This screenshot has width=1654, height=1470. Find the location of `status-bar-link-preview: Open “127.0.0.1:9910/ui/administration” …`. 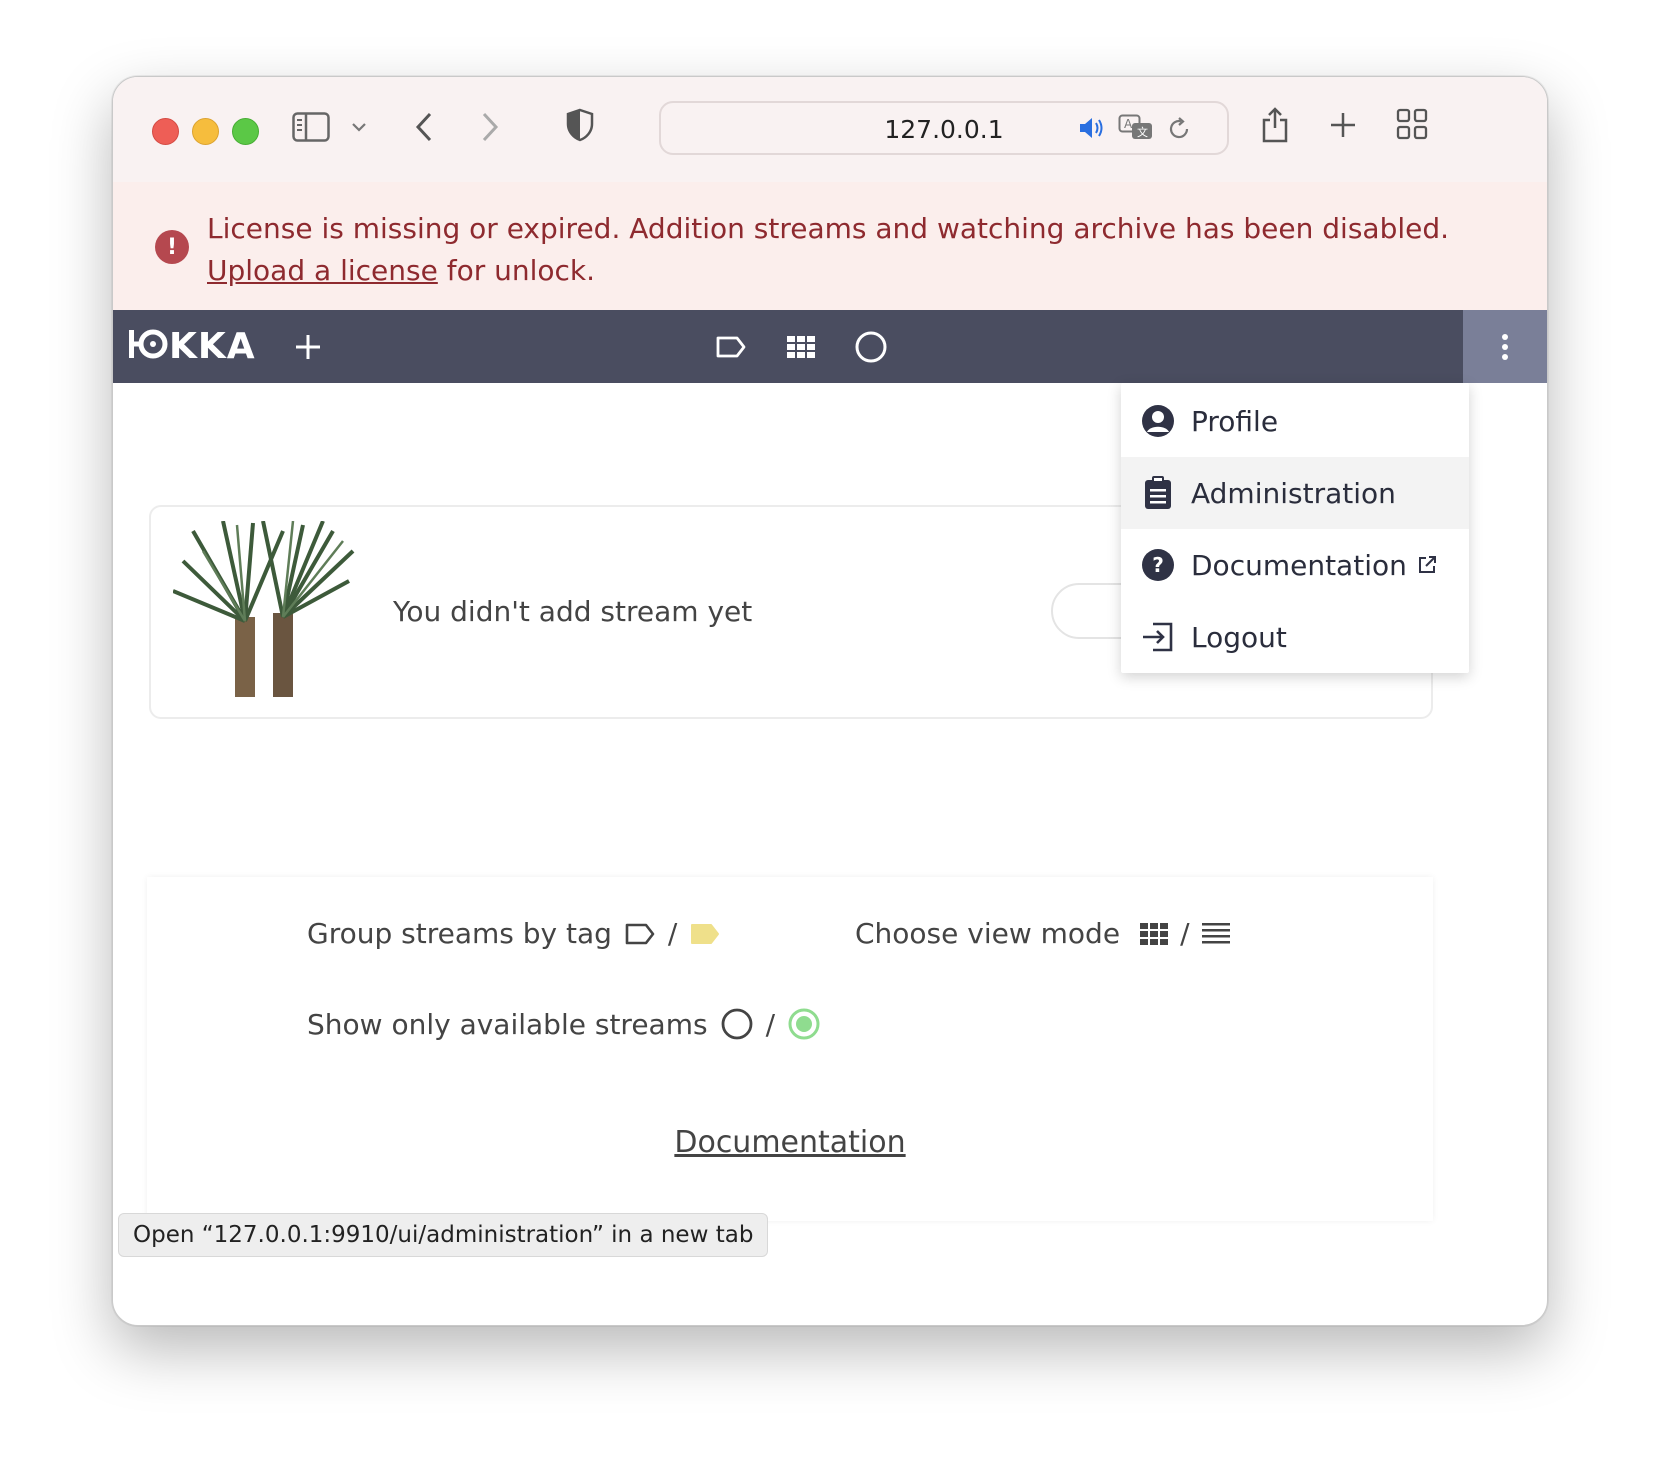

status-bar-link-preview: Open “127.0.0.1:9910/ui/administration” … is located at coordinates (443, 1235).